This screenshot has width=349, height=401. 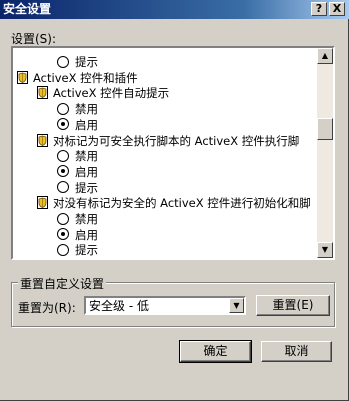 I want to click on setting-item: ActiveX 控件自动提示, so click(x=103, y=93).